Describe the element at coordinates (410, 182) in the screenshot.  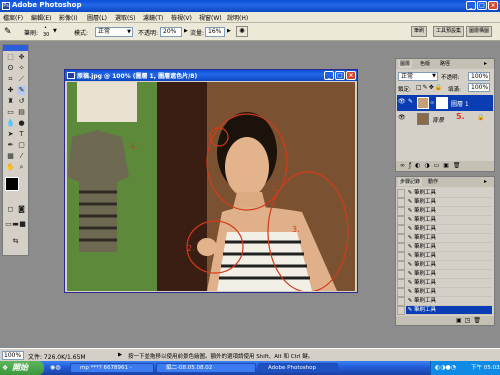
I see `tab-history: 步驟記錄` at that location.